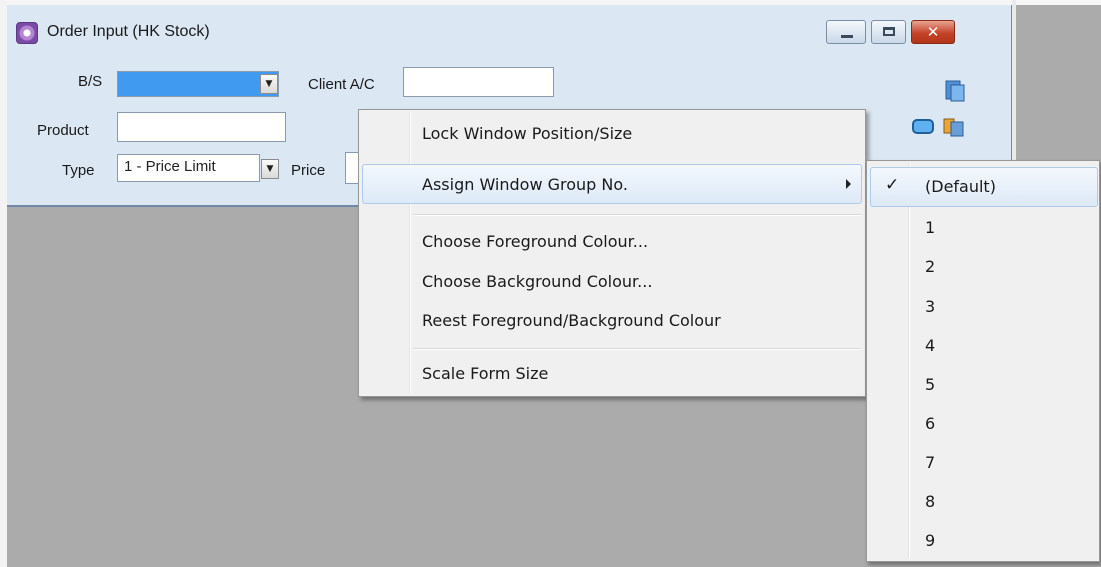 The image size is (1101, 567). I want to click on bs-select, so click(198, 84).